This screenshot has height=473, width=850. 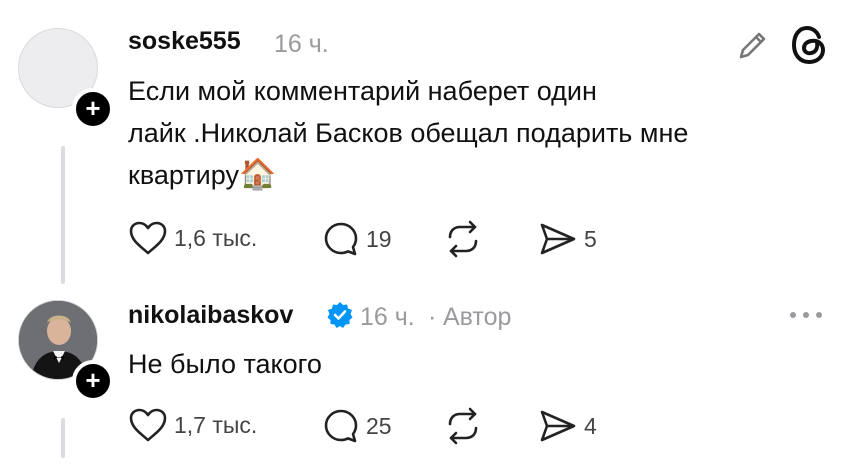 What do you see at coordinates (184, 41) in the screenshot?
I see `username: soske555` at bounding box center [184, 41].